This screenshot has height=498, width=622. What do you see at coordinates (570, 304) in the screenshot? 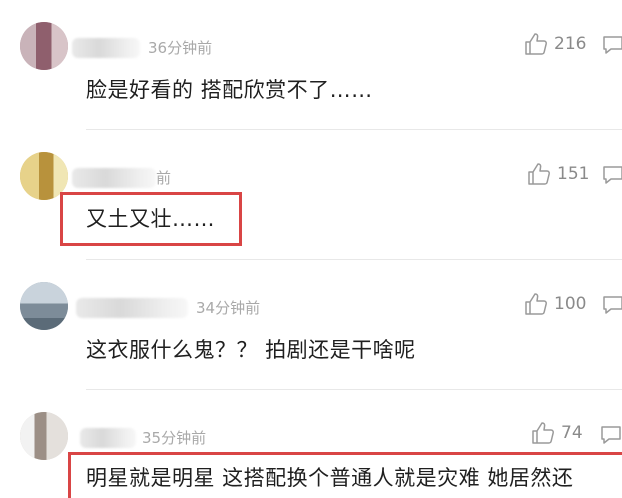
I see `like-count: 100` at bounding box center [570, 304].